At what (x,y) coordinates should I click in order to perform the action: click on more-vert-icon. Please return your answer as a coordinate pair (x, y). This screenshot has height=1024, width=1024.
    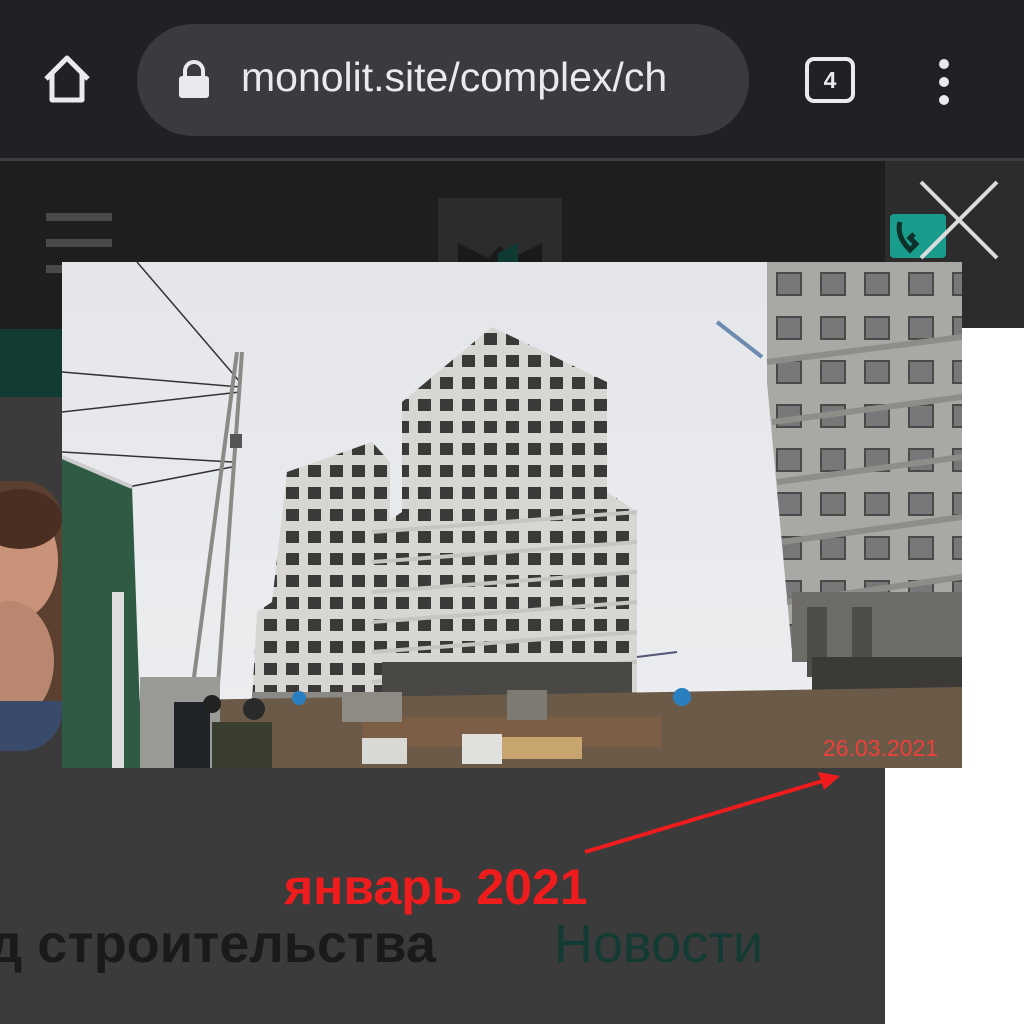
    Looking at the image, I should click on (944, 85).